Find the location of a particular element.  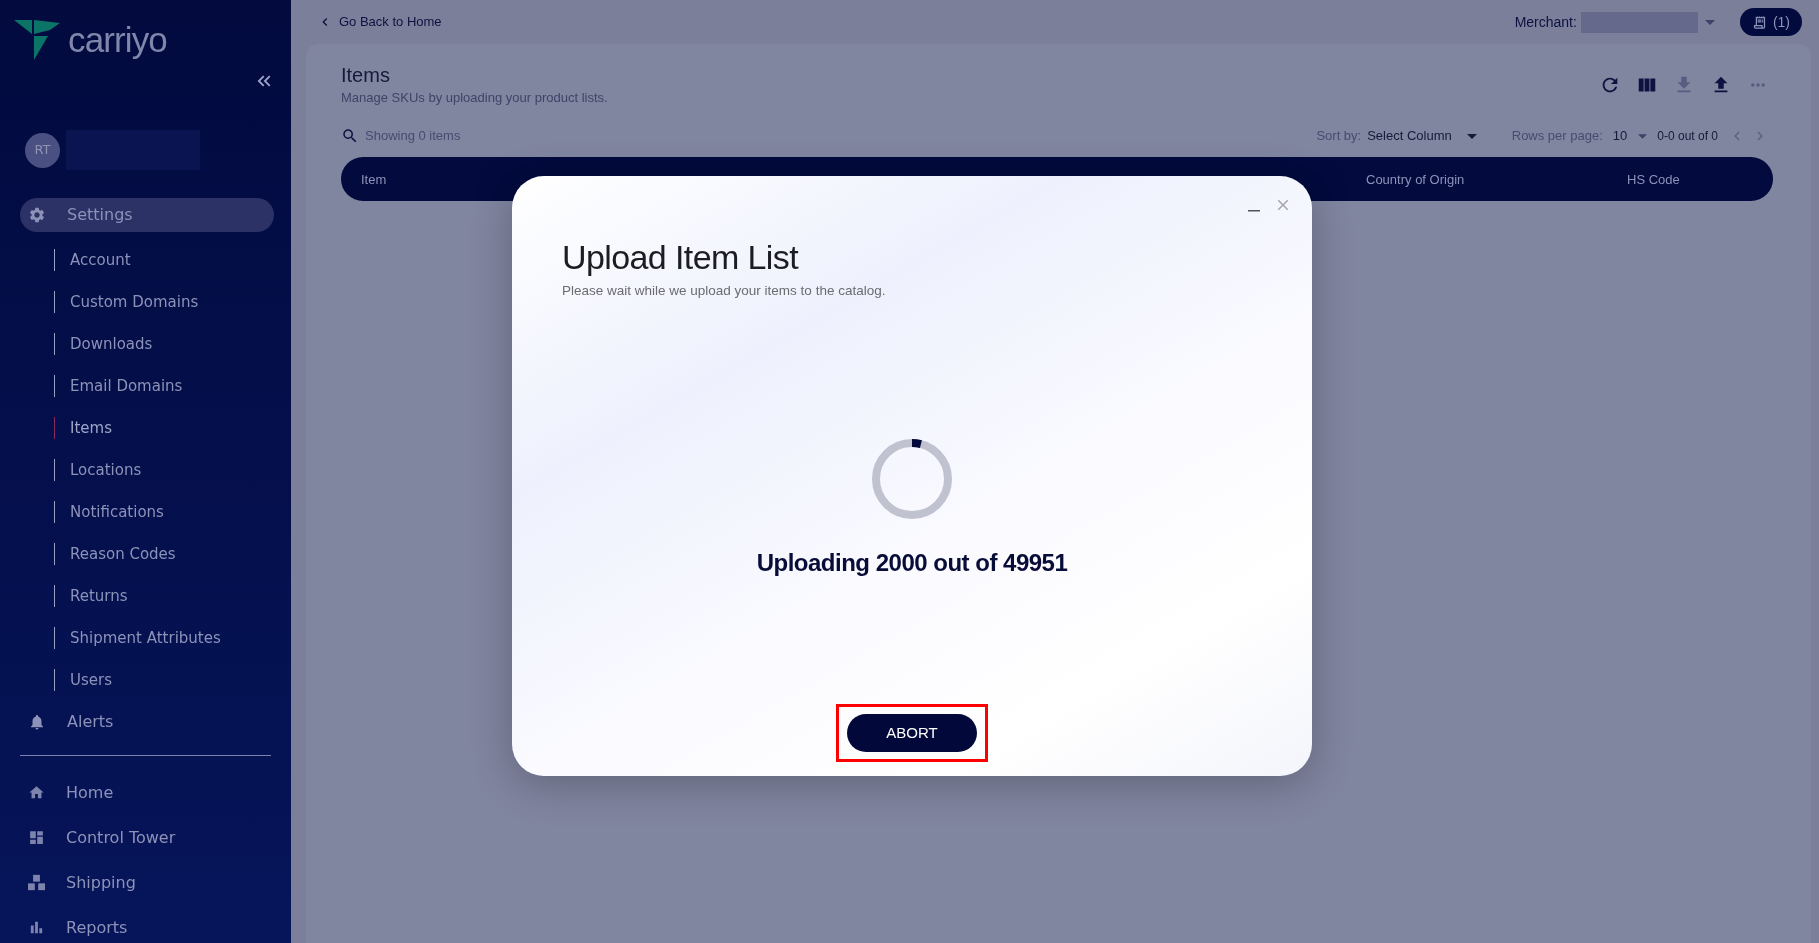

sidebar-item: Alerts is located at coordinates (71, 722).